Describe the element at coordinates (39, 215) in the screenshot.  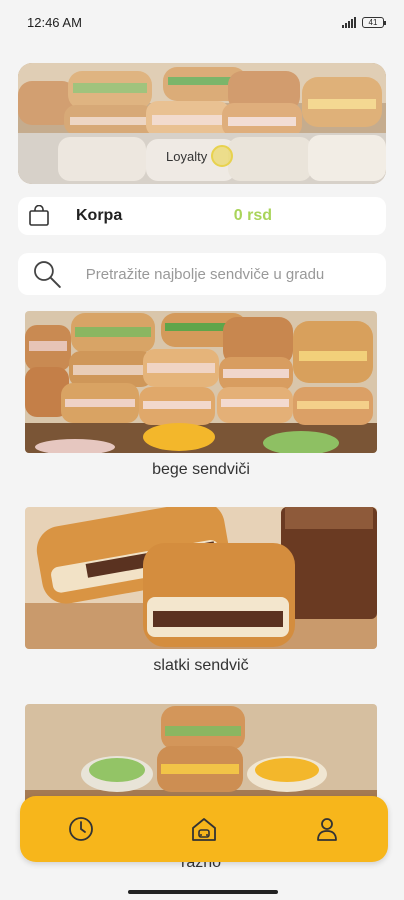
I see `shopping-bag-icon` at that location.